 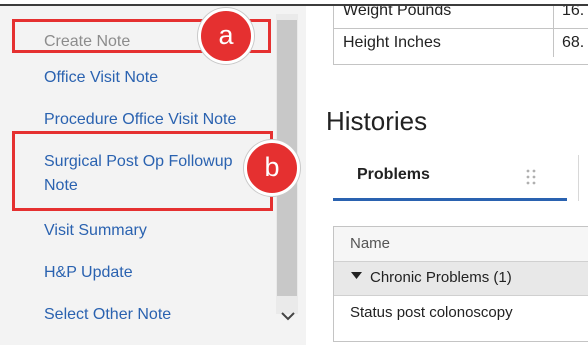 What do you see at coordinates (461, 43) in the screenshot?
I see `vitals-row: Height Inches 68.` at bounding box center [461, 43].